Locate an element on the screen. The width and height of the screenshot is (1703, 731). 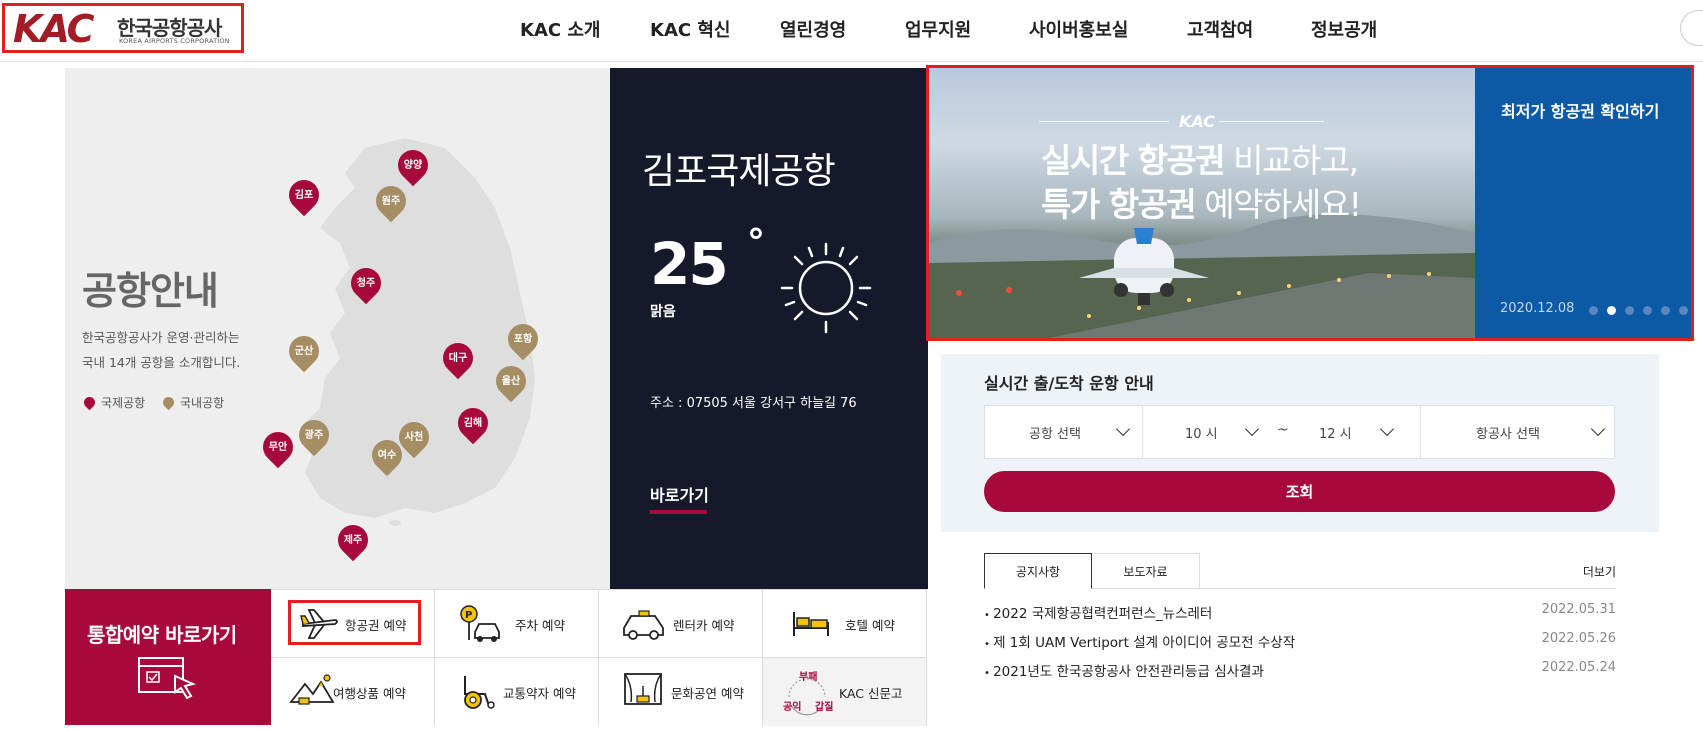
banner-date: 2020.12.08 is located at coordinates (1537, 308).